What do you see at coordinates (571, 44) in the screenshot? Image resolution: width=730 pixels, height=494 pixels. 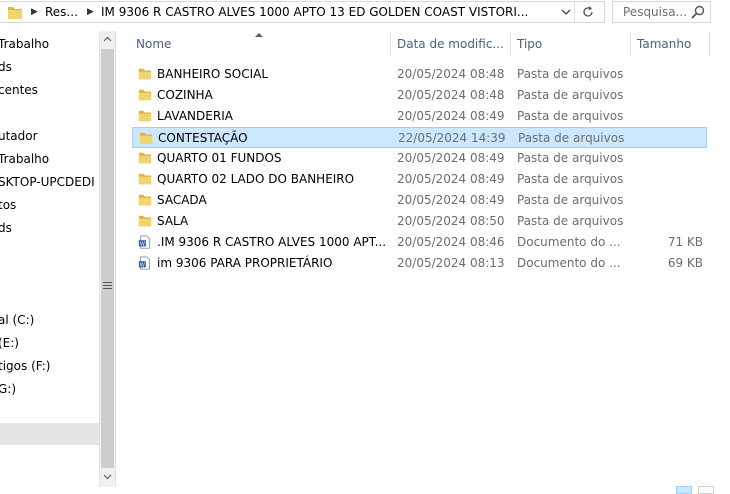 I see `column-header-type: Tipo` at bounding box center [571, 44].